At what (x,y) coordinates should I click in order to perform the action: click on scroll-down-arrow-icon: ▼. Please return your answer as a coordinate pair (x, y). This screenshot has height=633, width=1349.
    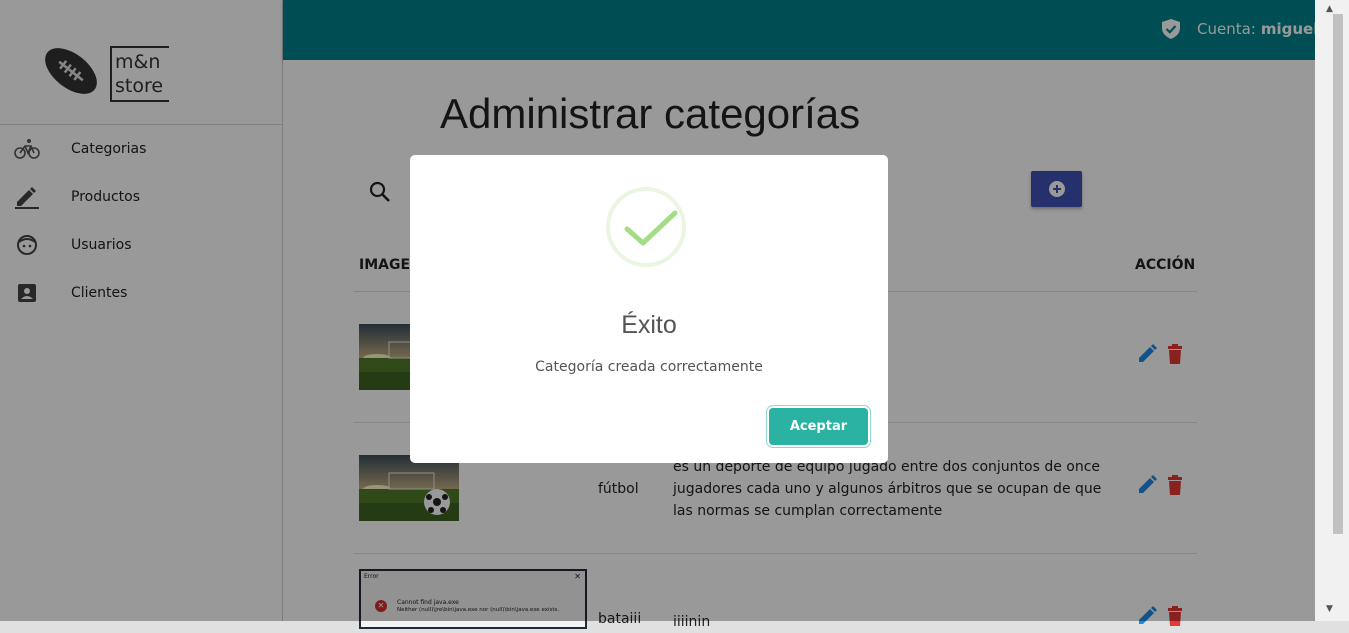
    Looking at the image, I should click on (1329, 609).